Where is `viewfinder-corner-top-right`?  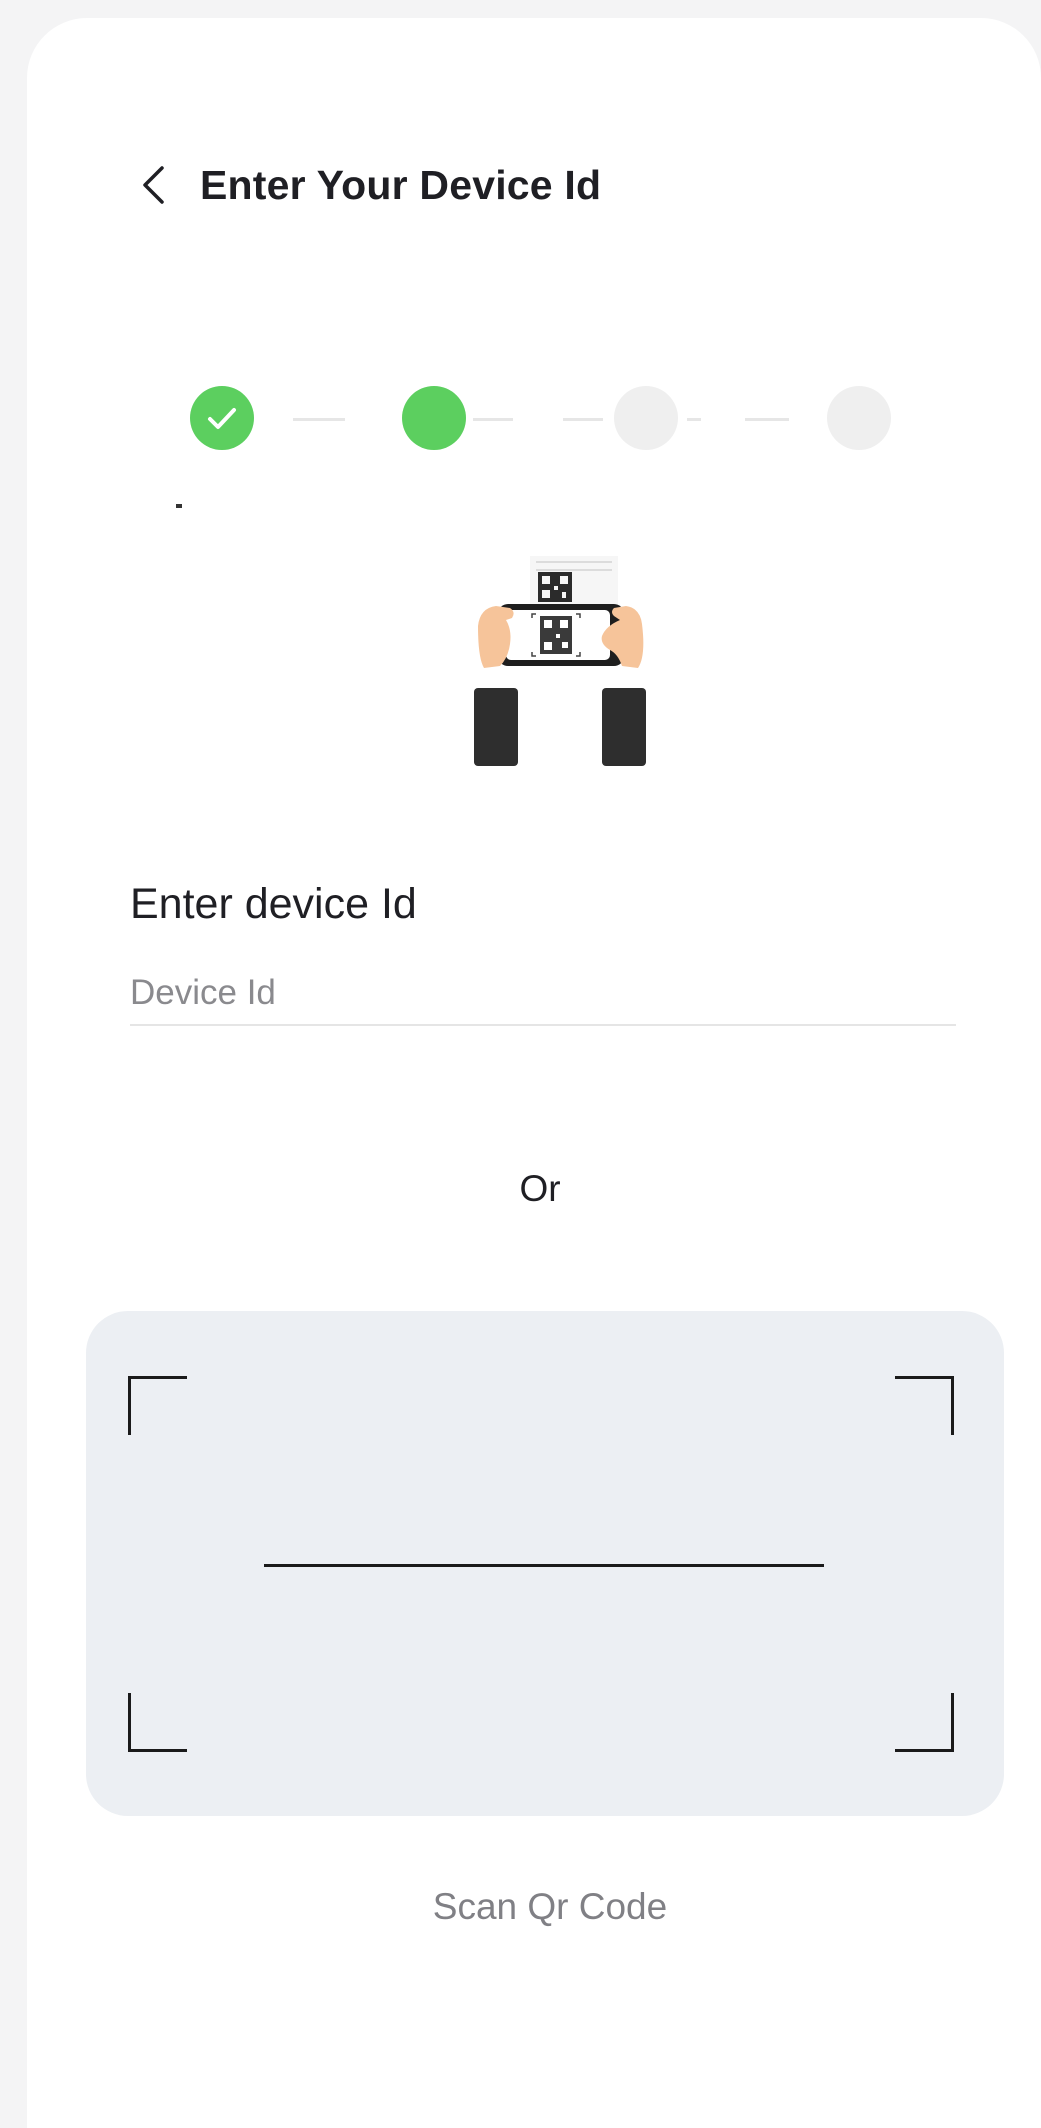 viewfinder-corner-top-right is located at coordinates (924, 1405).